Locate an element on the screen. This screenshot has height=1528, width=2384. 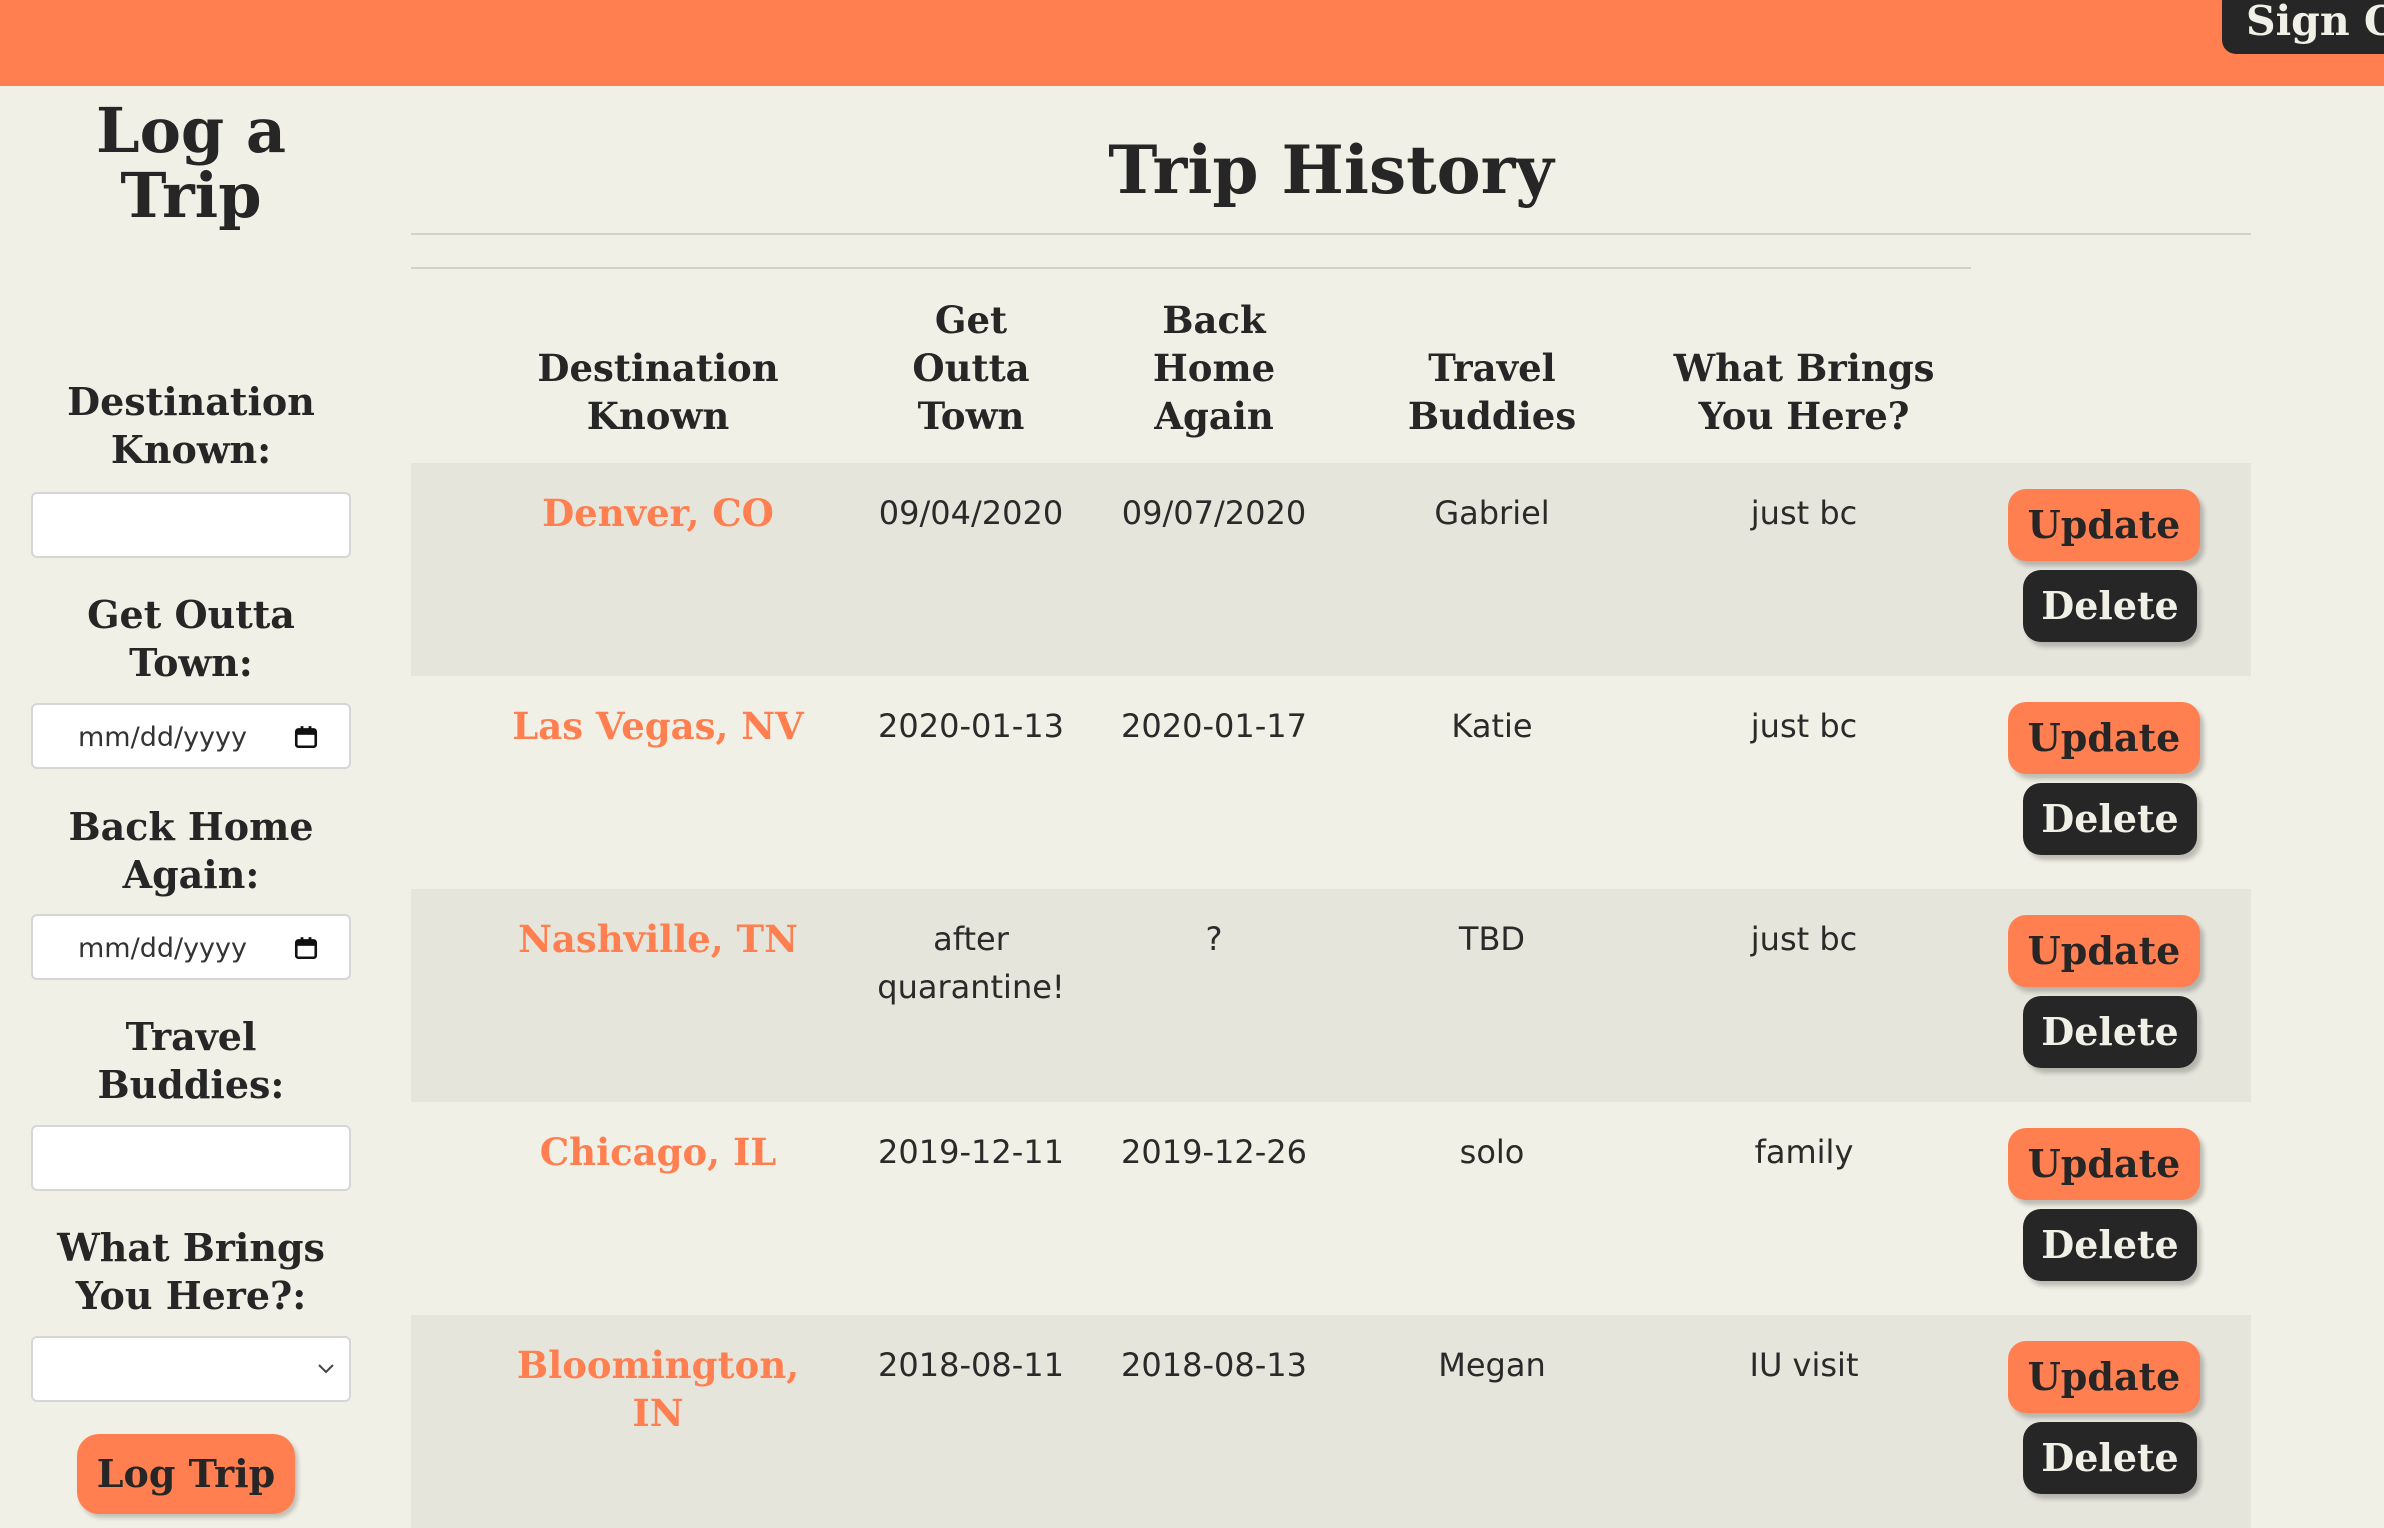
cell-destination: Denver, CO is located at coordinates (658, 513).